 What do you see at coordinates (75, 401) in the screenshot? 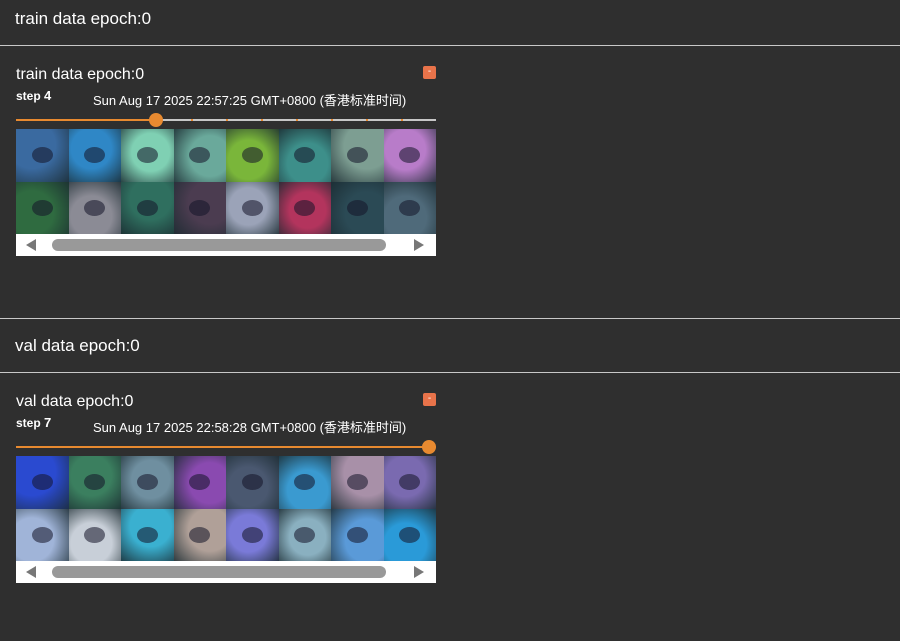
I see `card-title: val data epoch:0` at bounding box center [75, 401].